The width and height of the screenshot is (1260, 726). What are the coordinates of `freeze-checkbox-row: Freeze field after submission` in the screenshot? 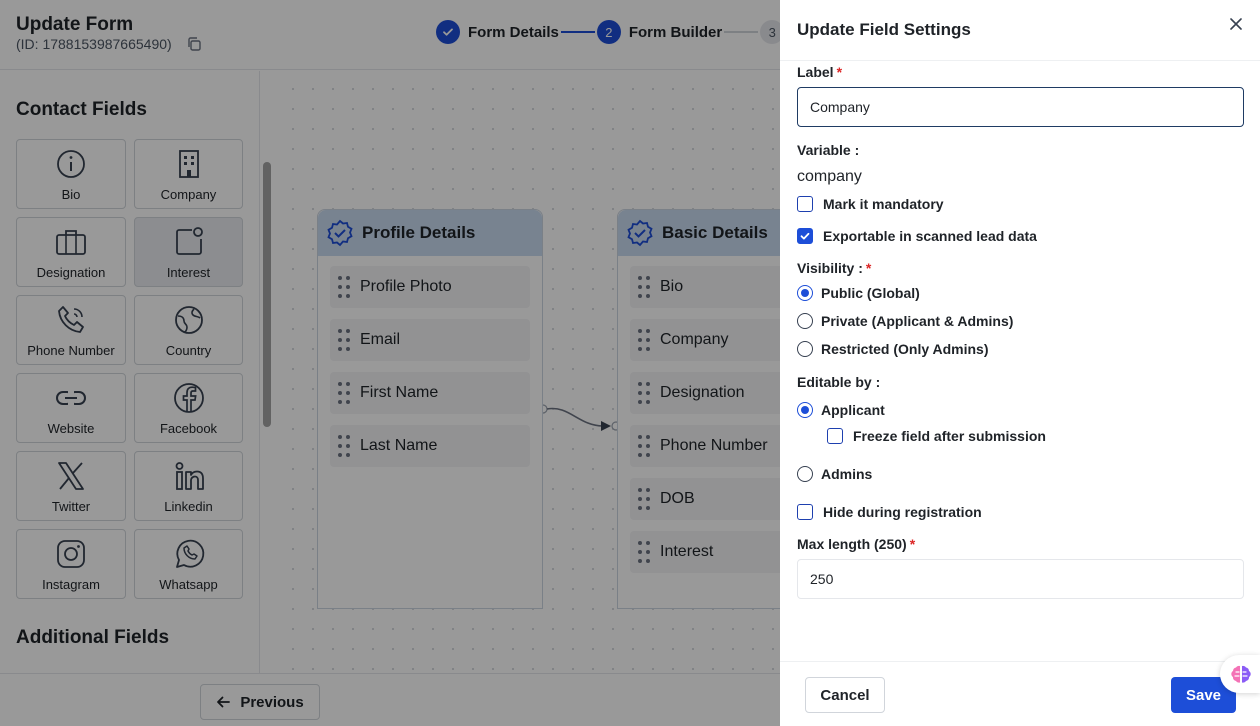 It's located at (936, 436).